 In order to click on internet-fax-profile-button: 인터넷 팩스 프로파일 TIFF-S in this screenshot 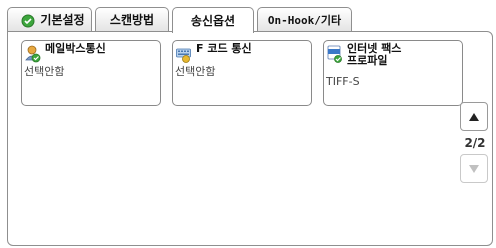, I will do `click(393, 73)`.